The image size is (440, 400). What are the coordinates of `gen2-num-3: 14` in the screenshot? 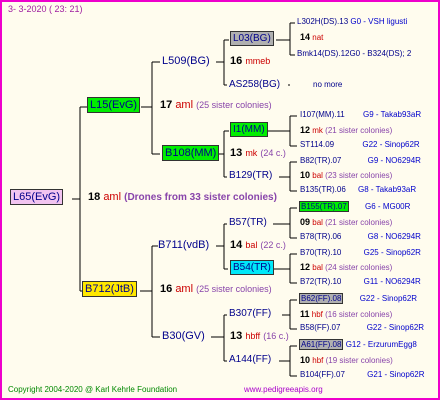 It's located at (236, 245).